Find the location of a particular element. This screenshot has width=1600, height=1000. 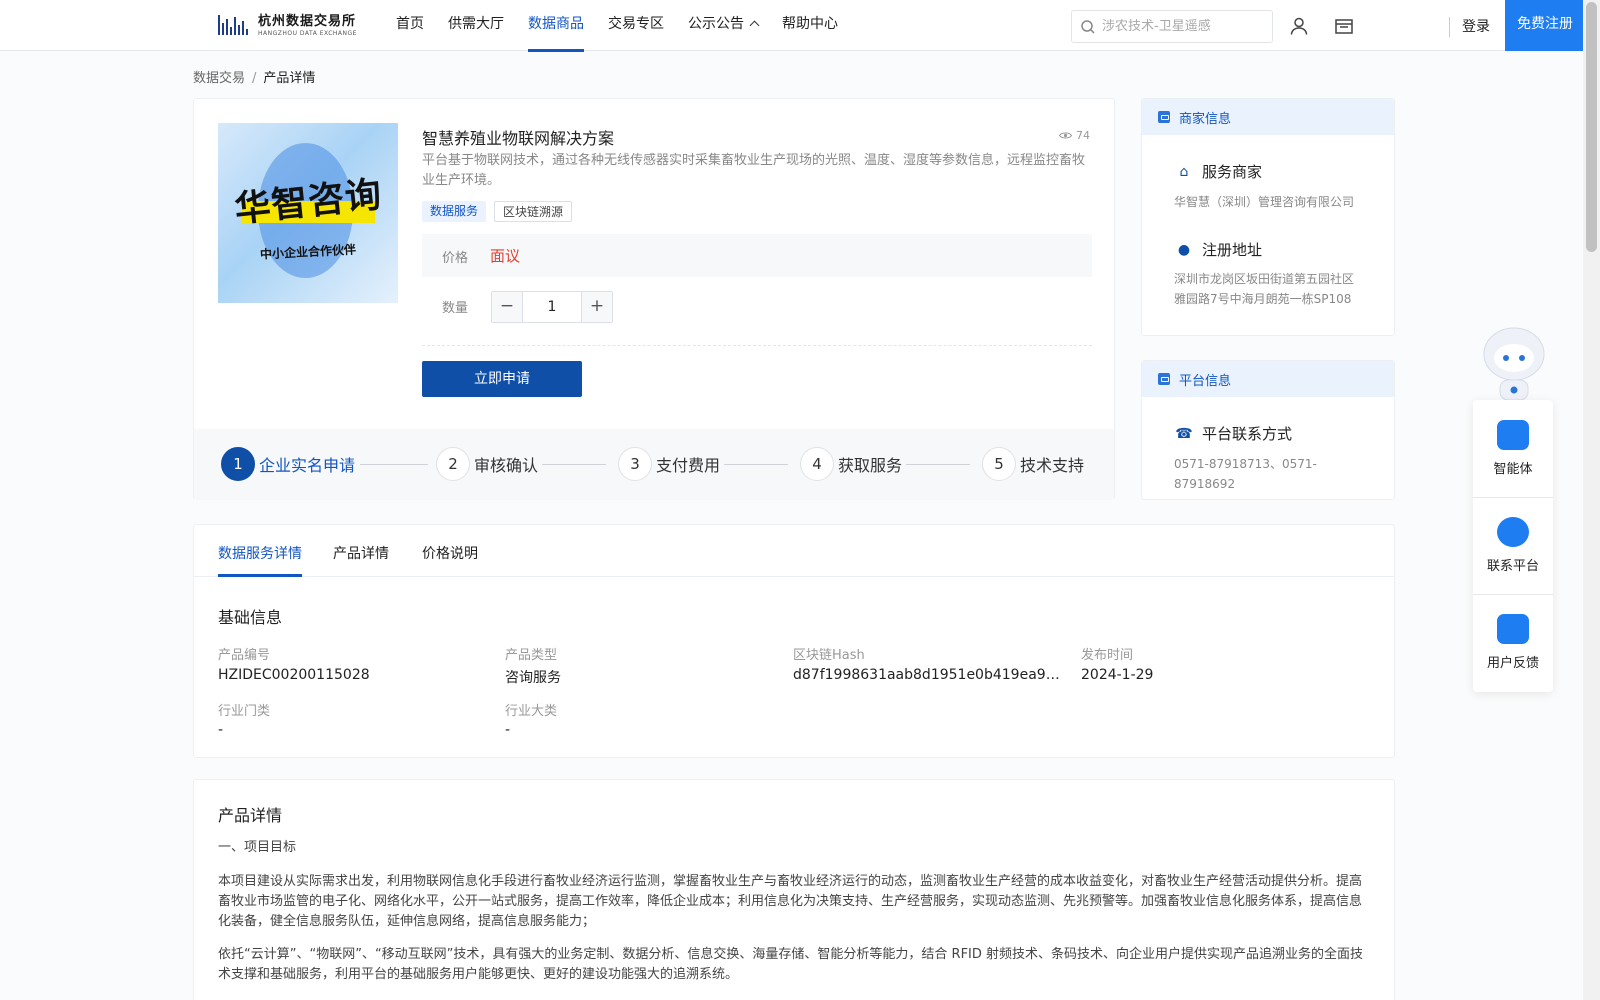

field-product-type: 咨询服务 is located at coordinates (533, 678).